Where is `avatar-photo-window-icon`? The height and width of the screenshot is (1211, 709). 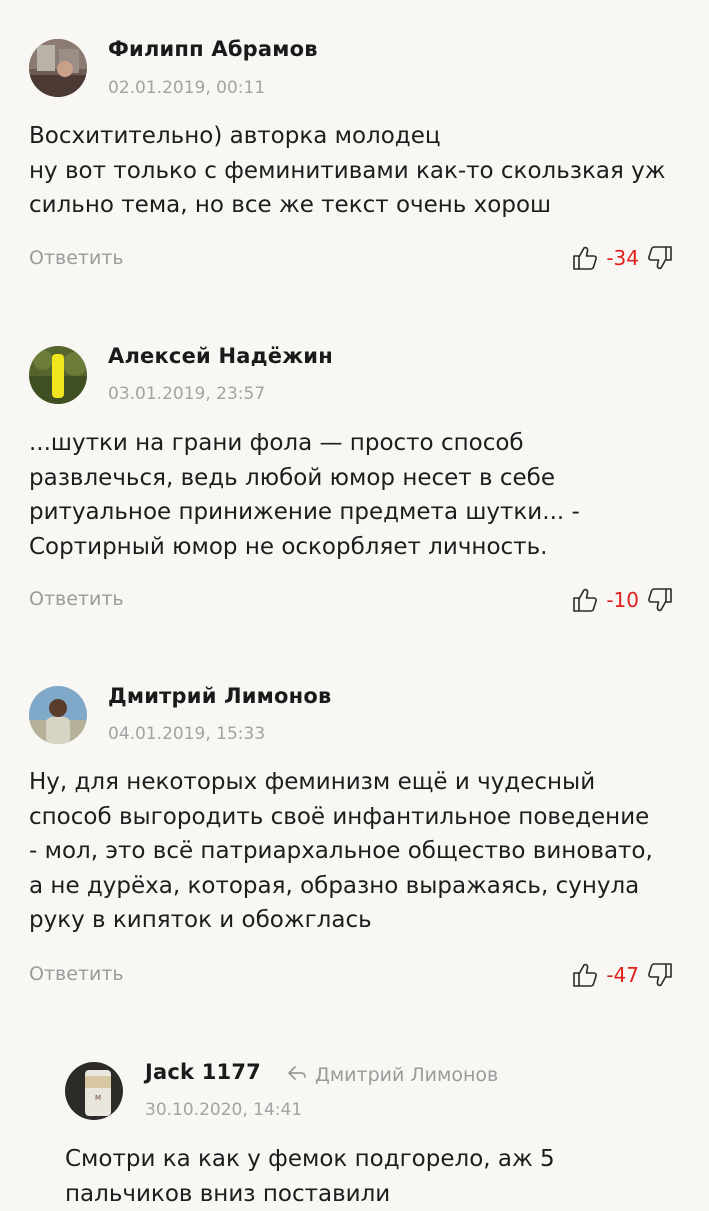 avatar-photo-window-icon is located at coordinates (58, 68).